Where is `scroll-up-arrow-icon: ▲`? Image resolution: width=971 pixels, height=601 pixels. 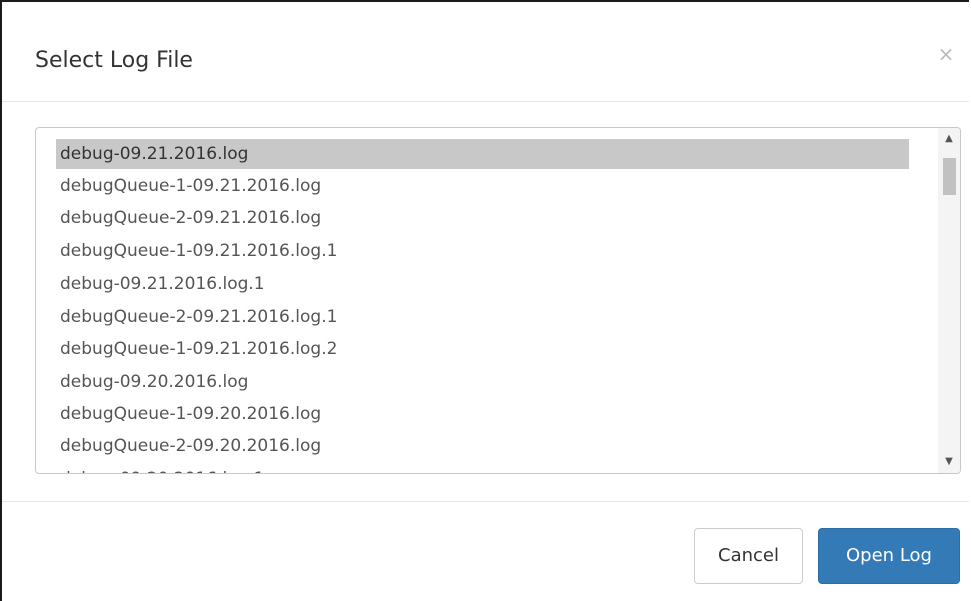 scroll-up-arrow-icon: ▲ is located at coordinates (949, 139).